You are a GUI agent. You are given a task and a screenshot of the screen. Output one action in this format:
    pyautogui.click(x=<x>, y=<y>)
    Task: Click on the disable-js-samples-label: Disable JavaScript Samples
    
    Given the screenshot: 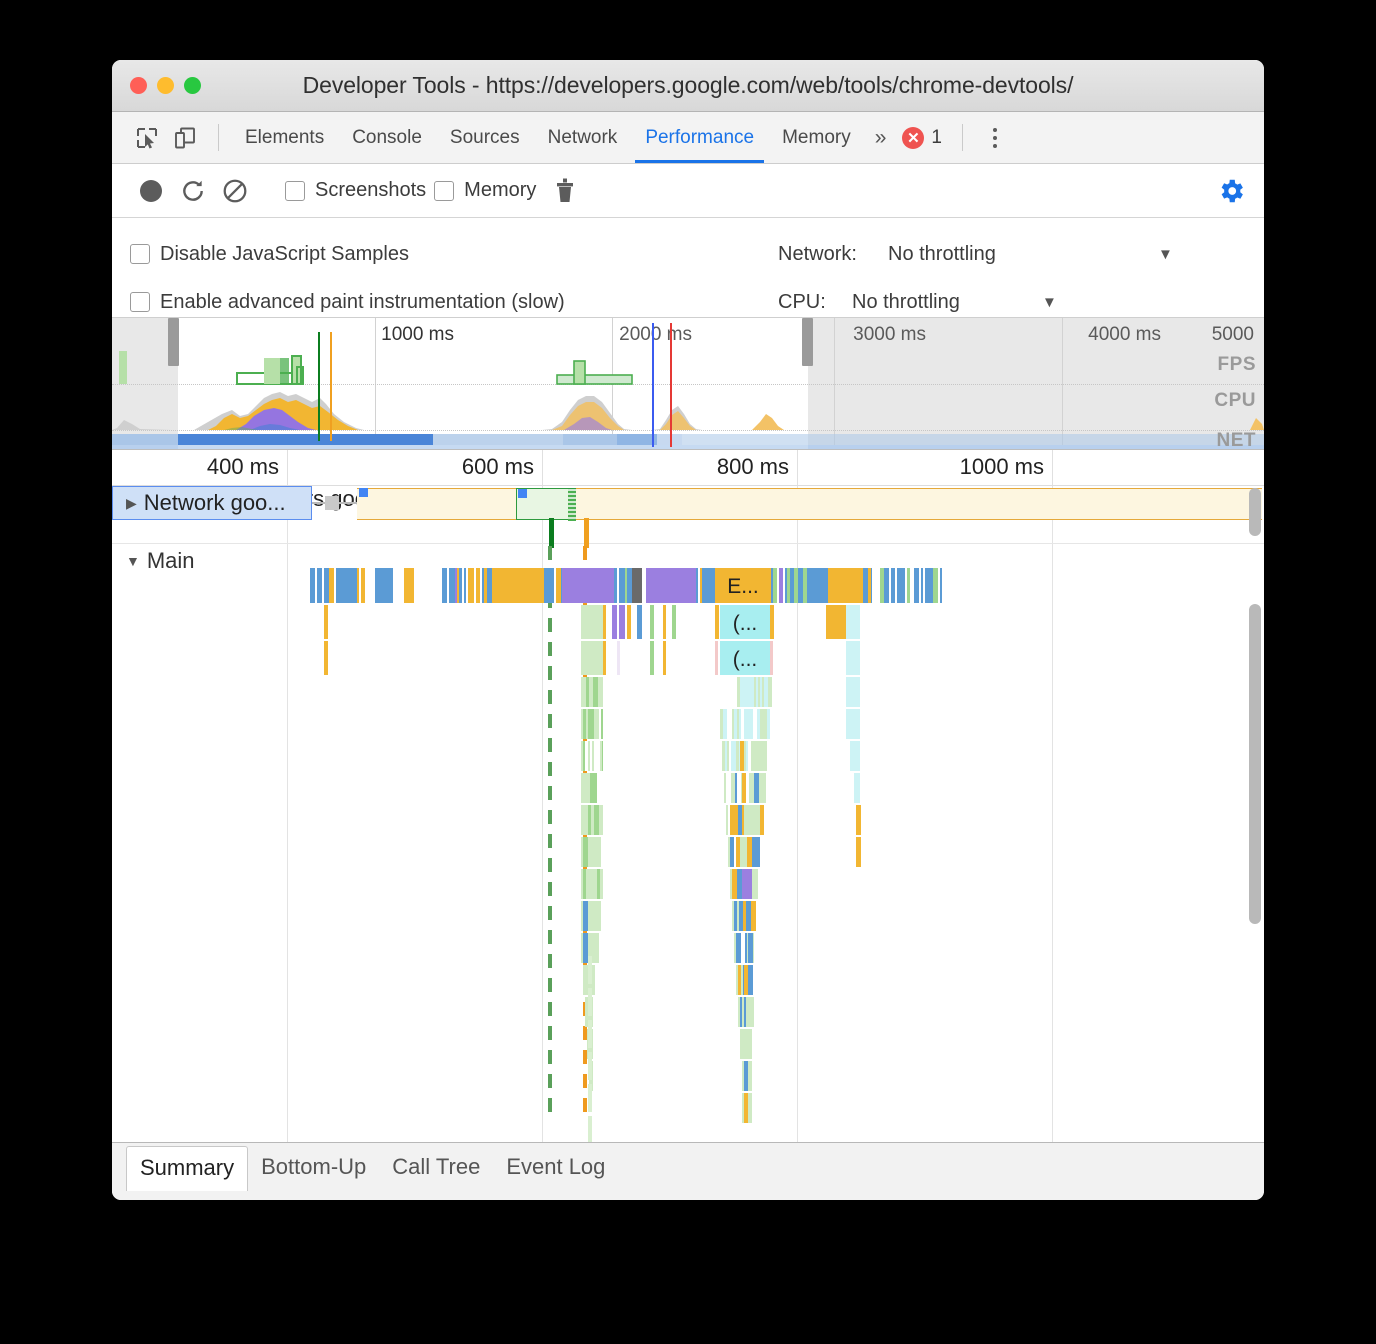 What is the action you would take?
    pyautogui.click(x=284, y=253)
    